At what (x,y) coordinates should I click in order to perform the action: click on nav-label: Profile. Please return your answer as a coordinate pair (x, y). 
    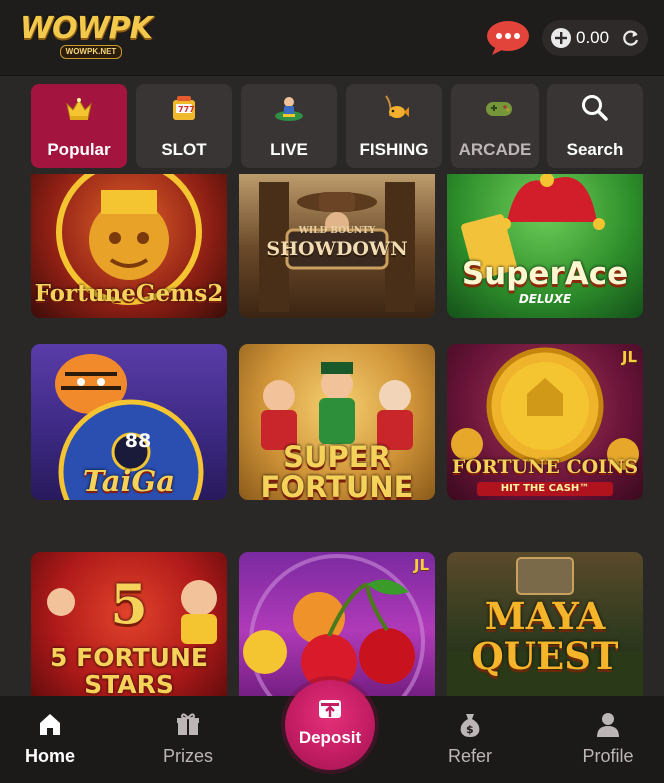
    Looking at the image, I should click on (608, 756).